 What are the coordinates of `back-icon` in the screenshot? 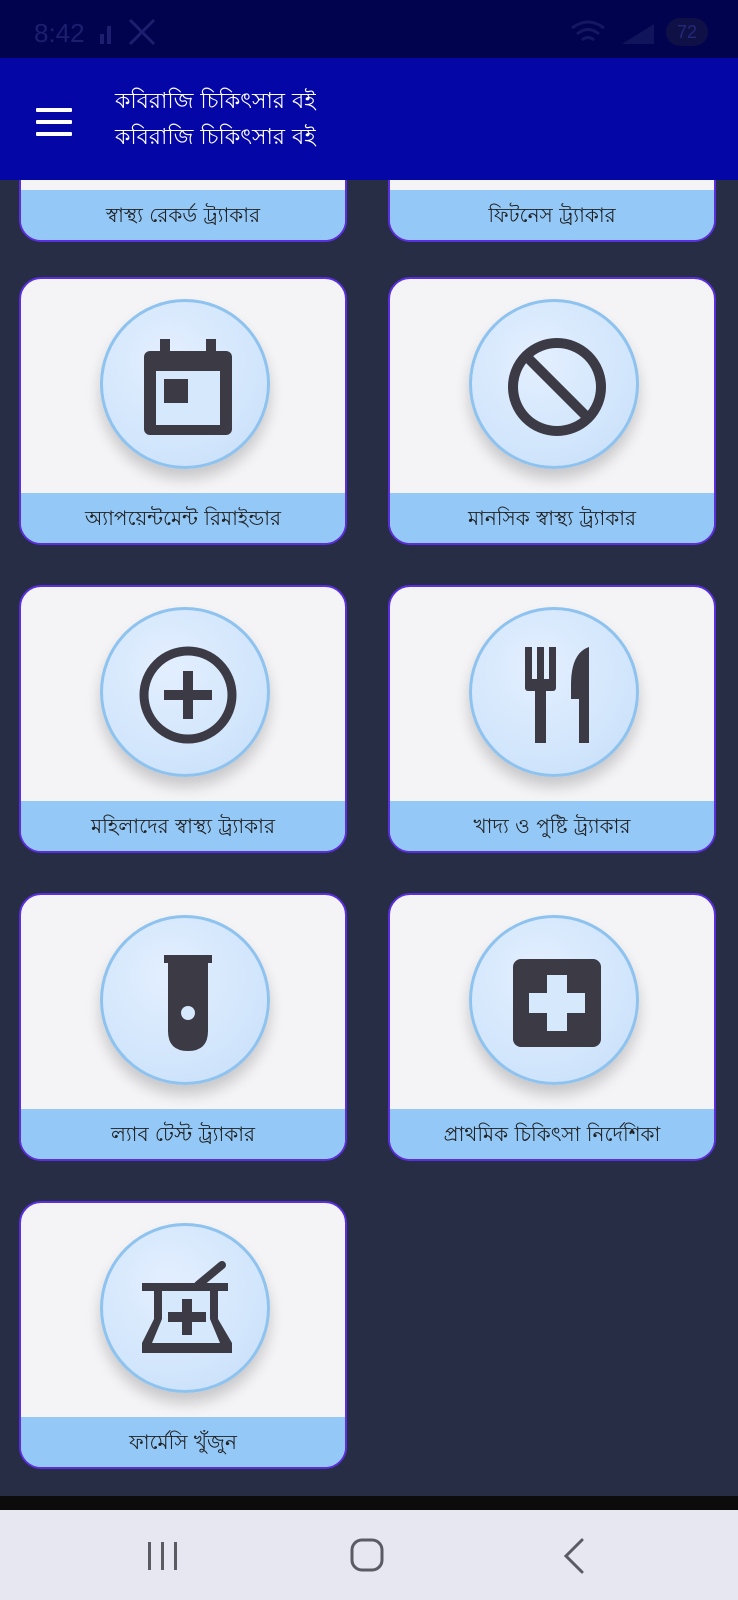 It's located at (576, 1556).